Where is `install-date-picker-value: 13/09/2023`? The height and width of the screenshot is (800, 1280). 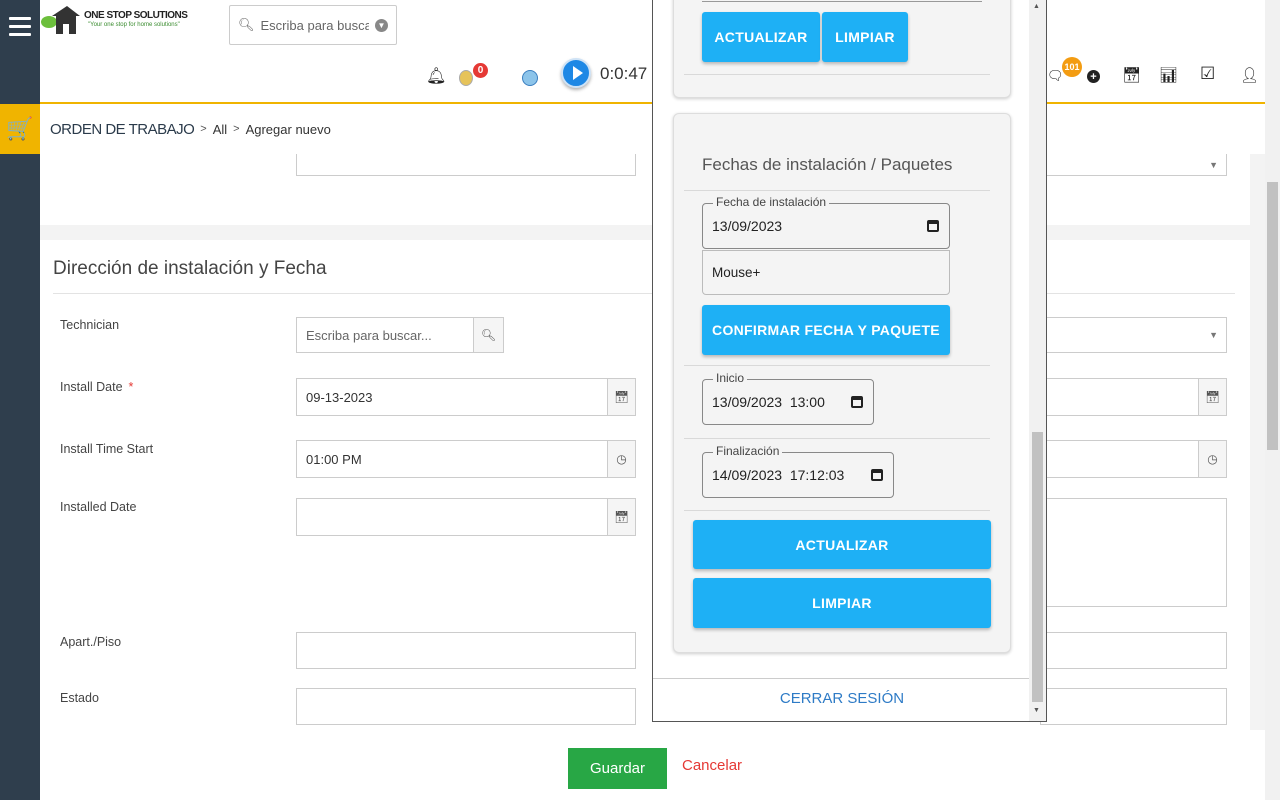 install-date-picker-value: 13/09/2023 is located at coordinates (747, 226).